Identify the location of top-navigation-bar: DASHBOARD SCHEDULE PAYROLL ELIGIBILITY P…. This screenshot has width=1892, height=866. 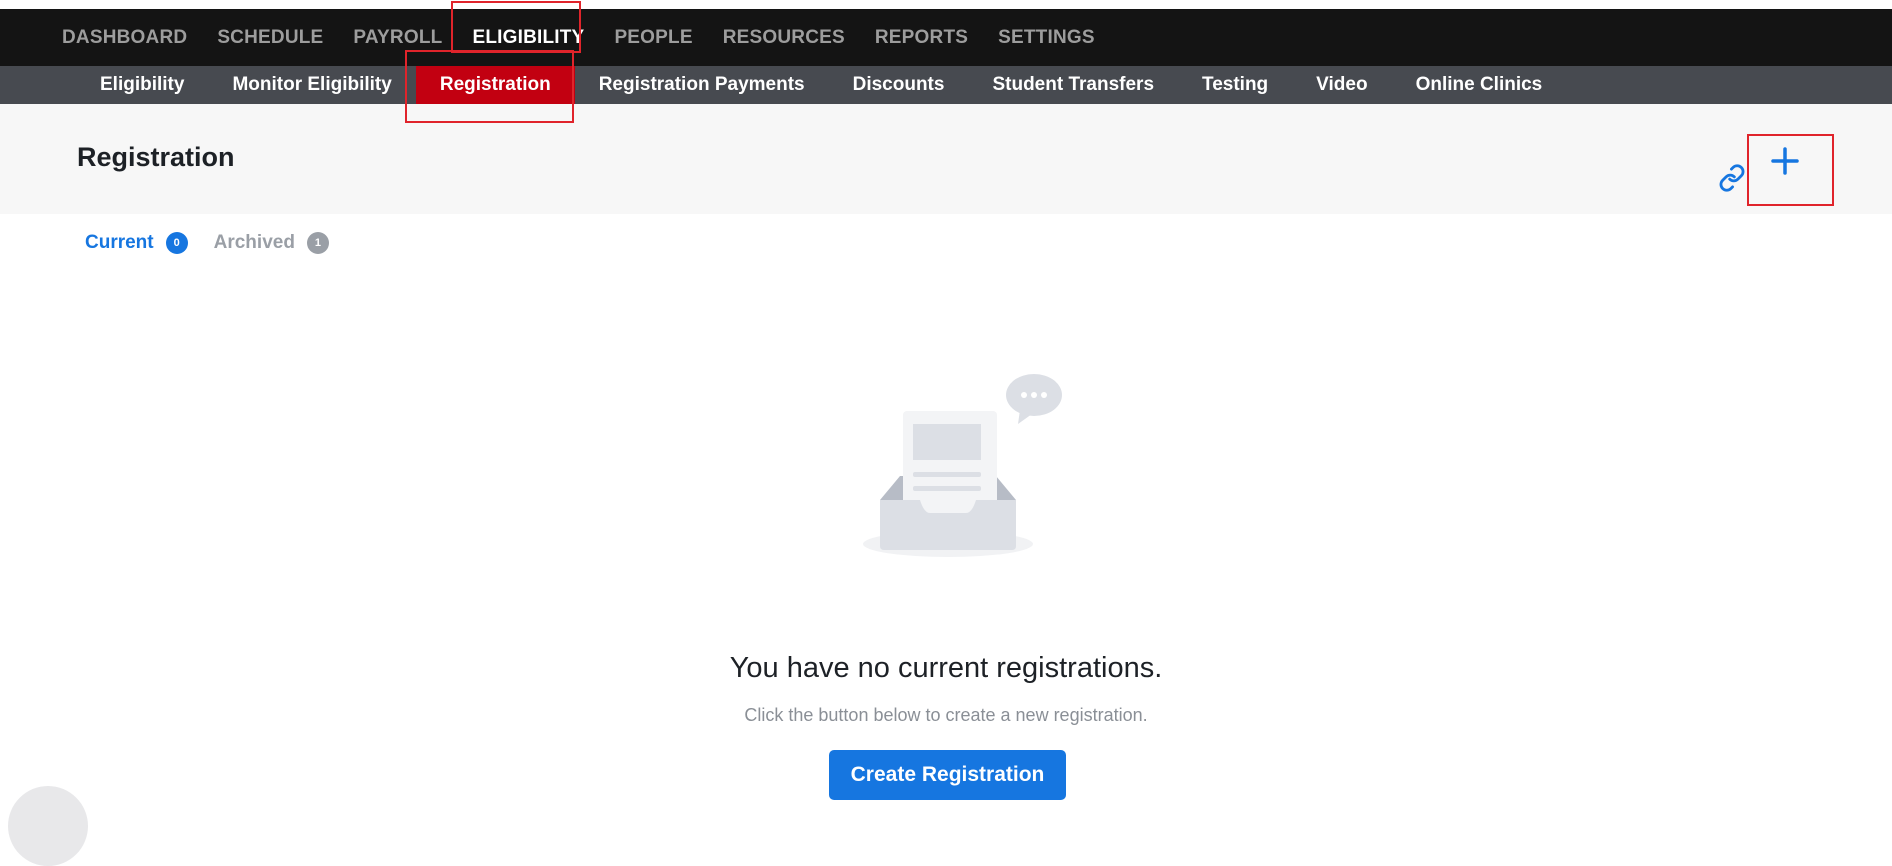
(946, 37).